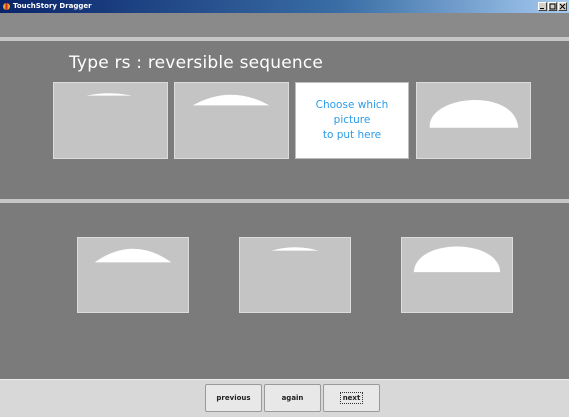  What do you see at coordinates (196, 63) in the screenshot?
I see `prompt-text: Type rs : reversible sequence` at bounding box center [196, 63].